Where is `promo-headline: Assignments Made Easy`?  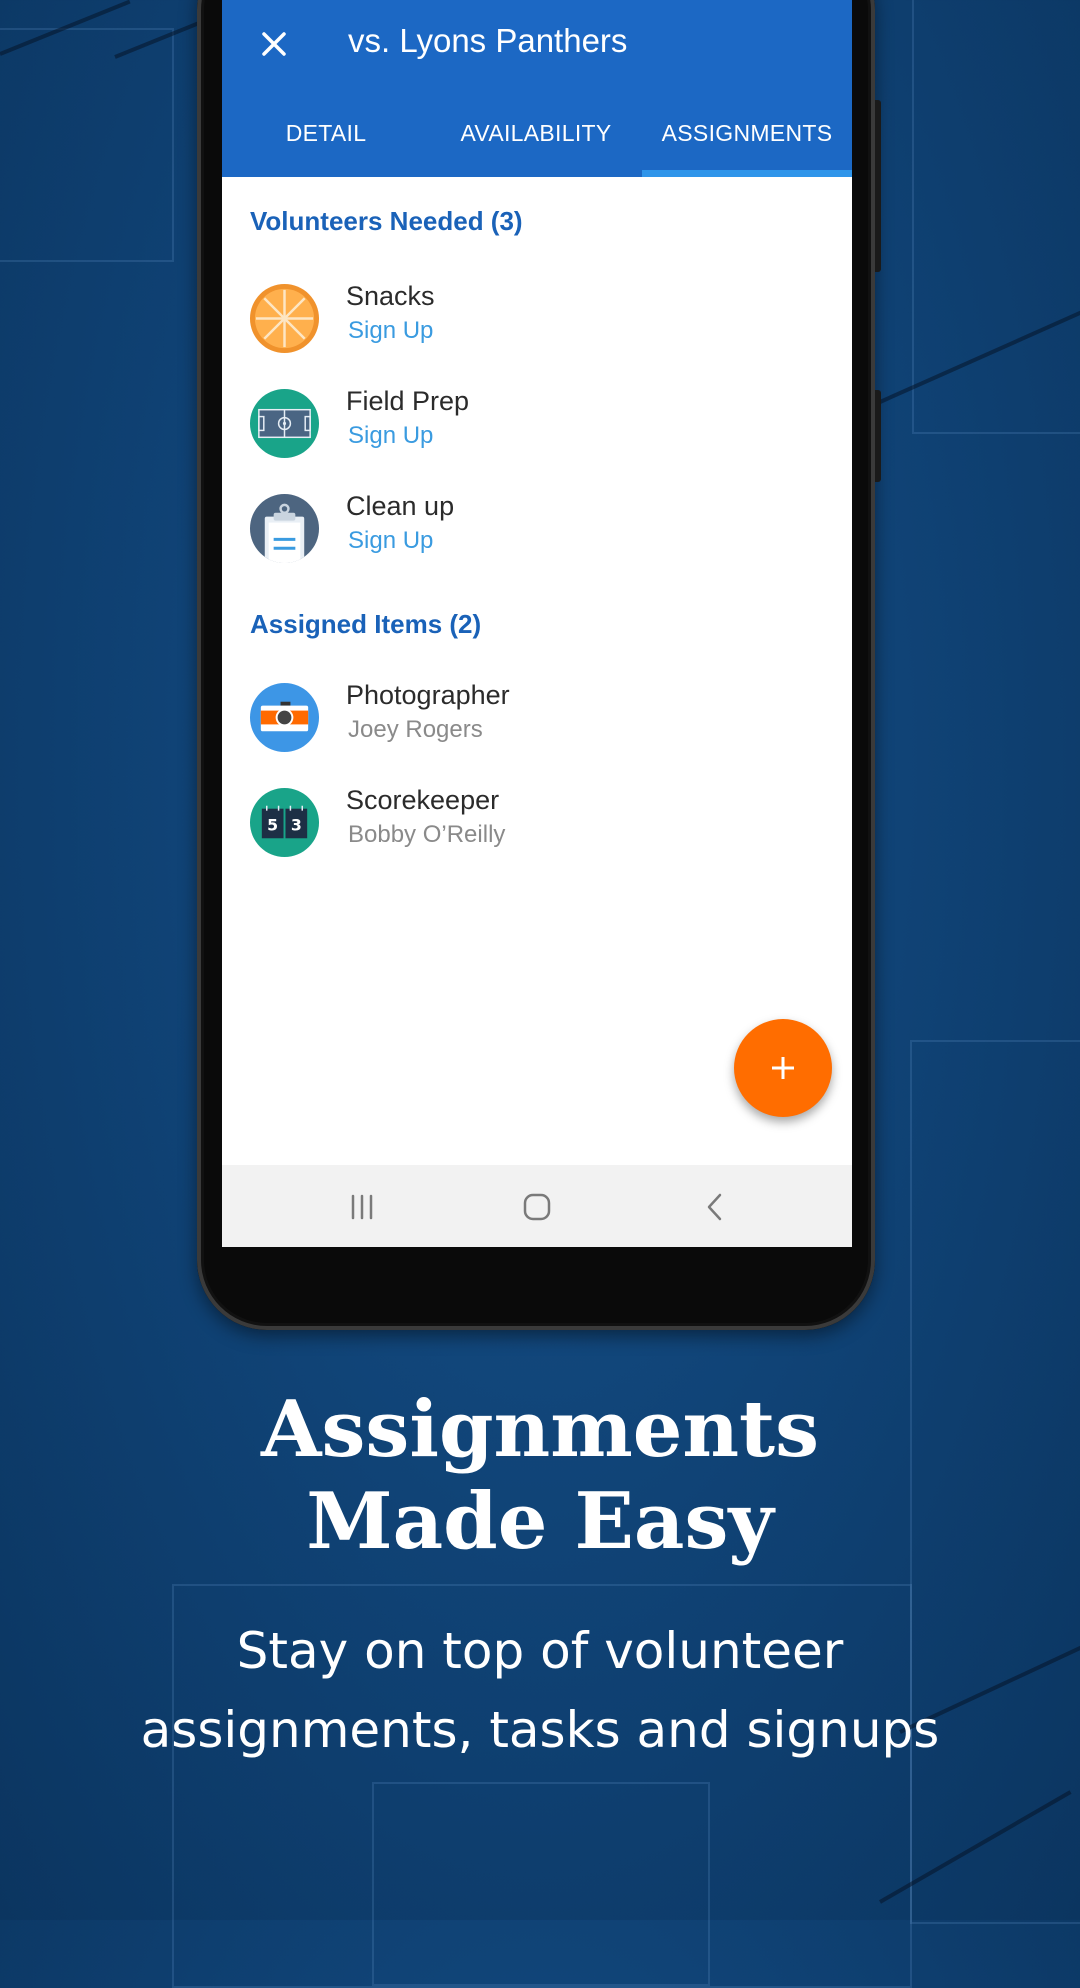
promo-headline: Assignments Made Easy is located at coordinates (540, 1476).